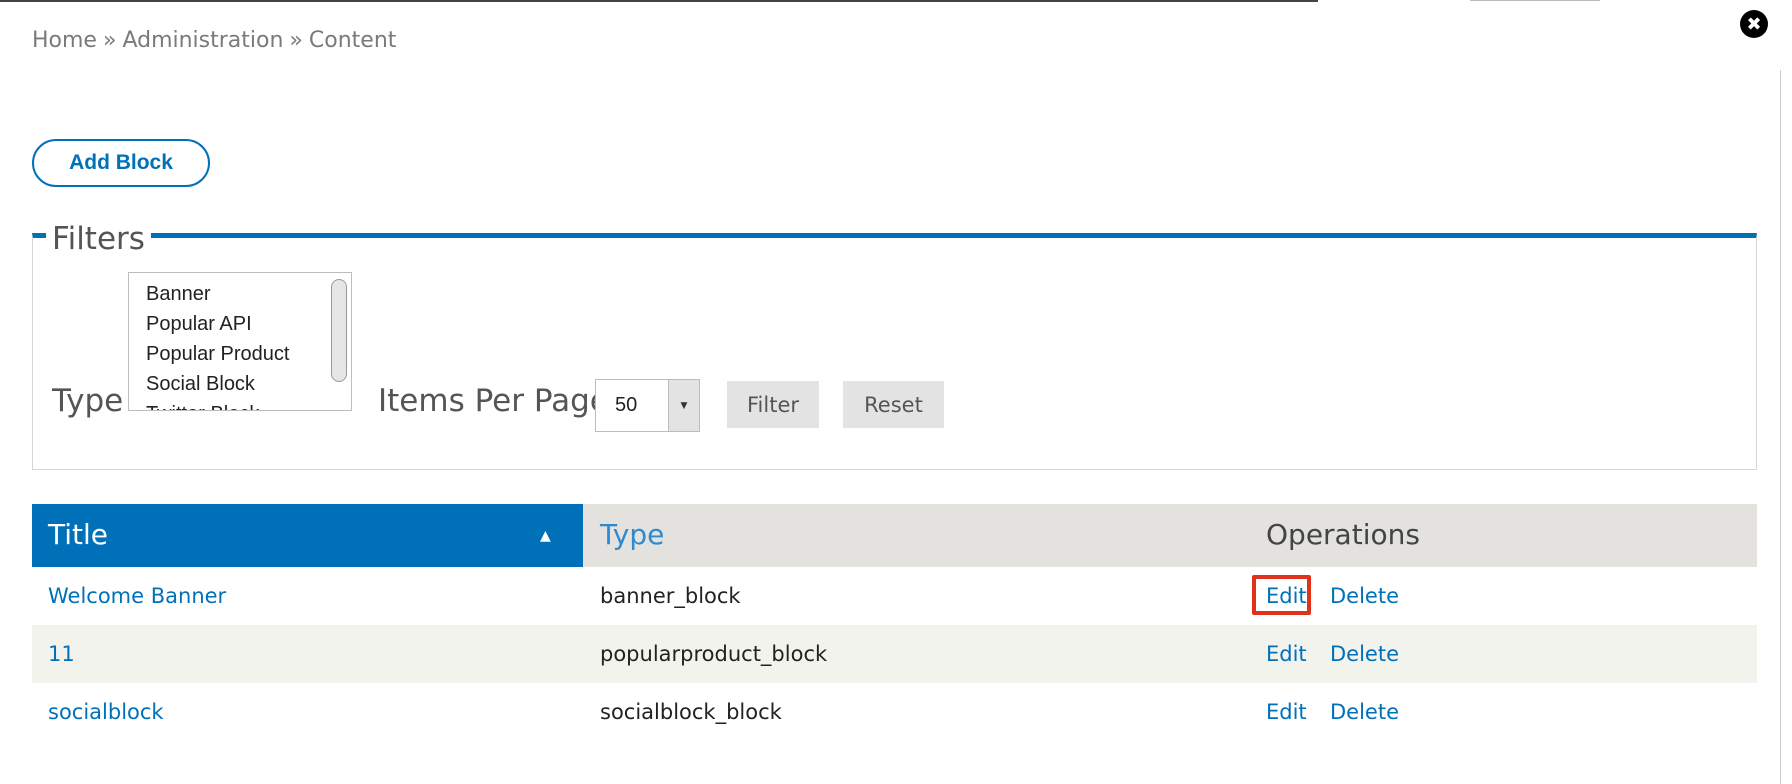  What do you see at coordinates (632, 534) in the screenshot?
I see `column-header-type: Type` at bounding box center [632, 534].